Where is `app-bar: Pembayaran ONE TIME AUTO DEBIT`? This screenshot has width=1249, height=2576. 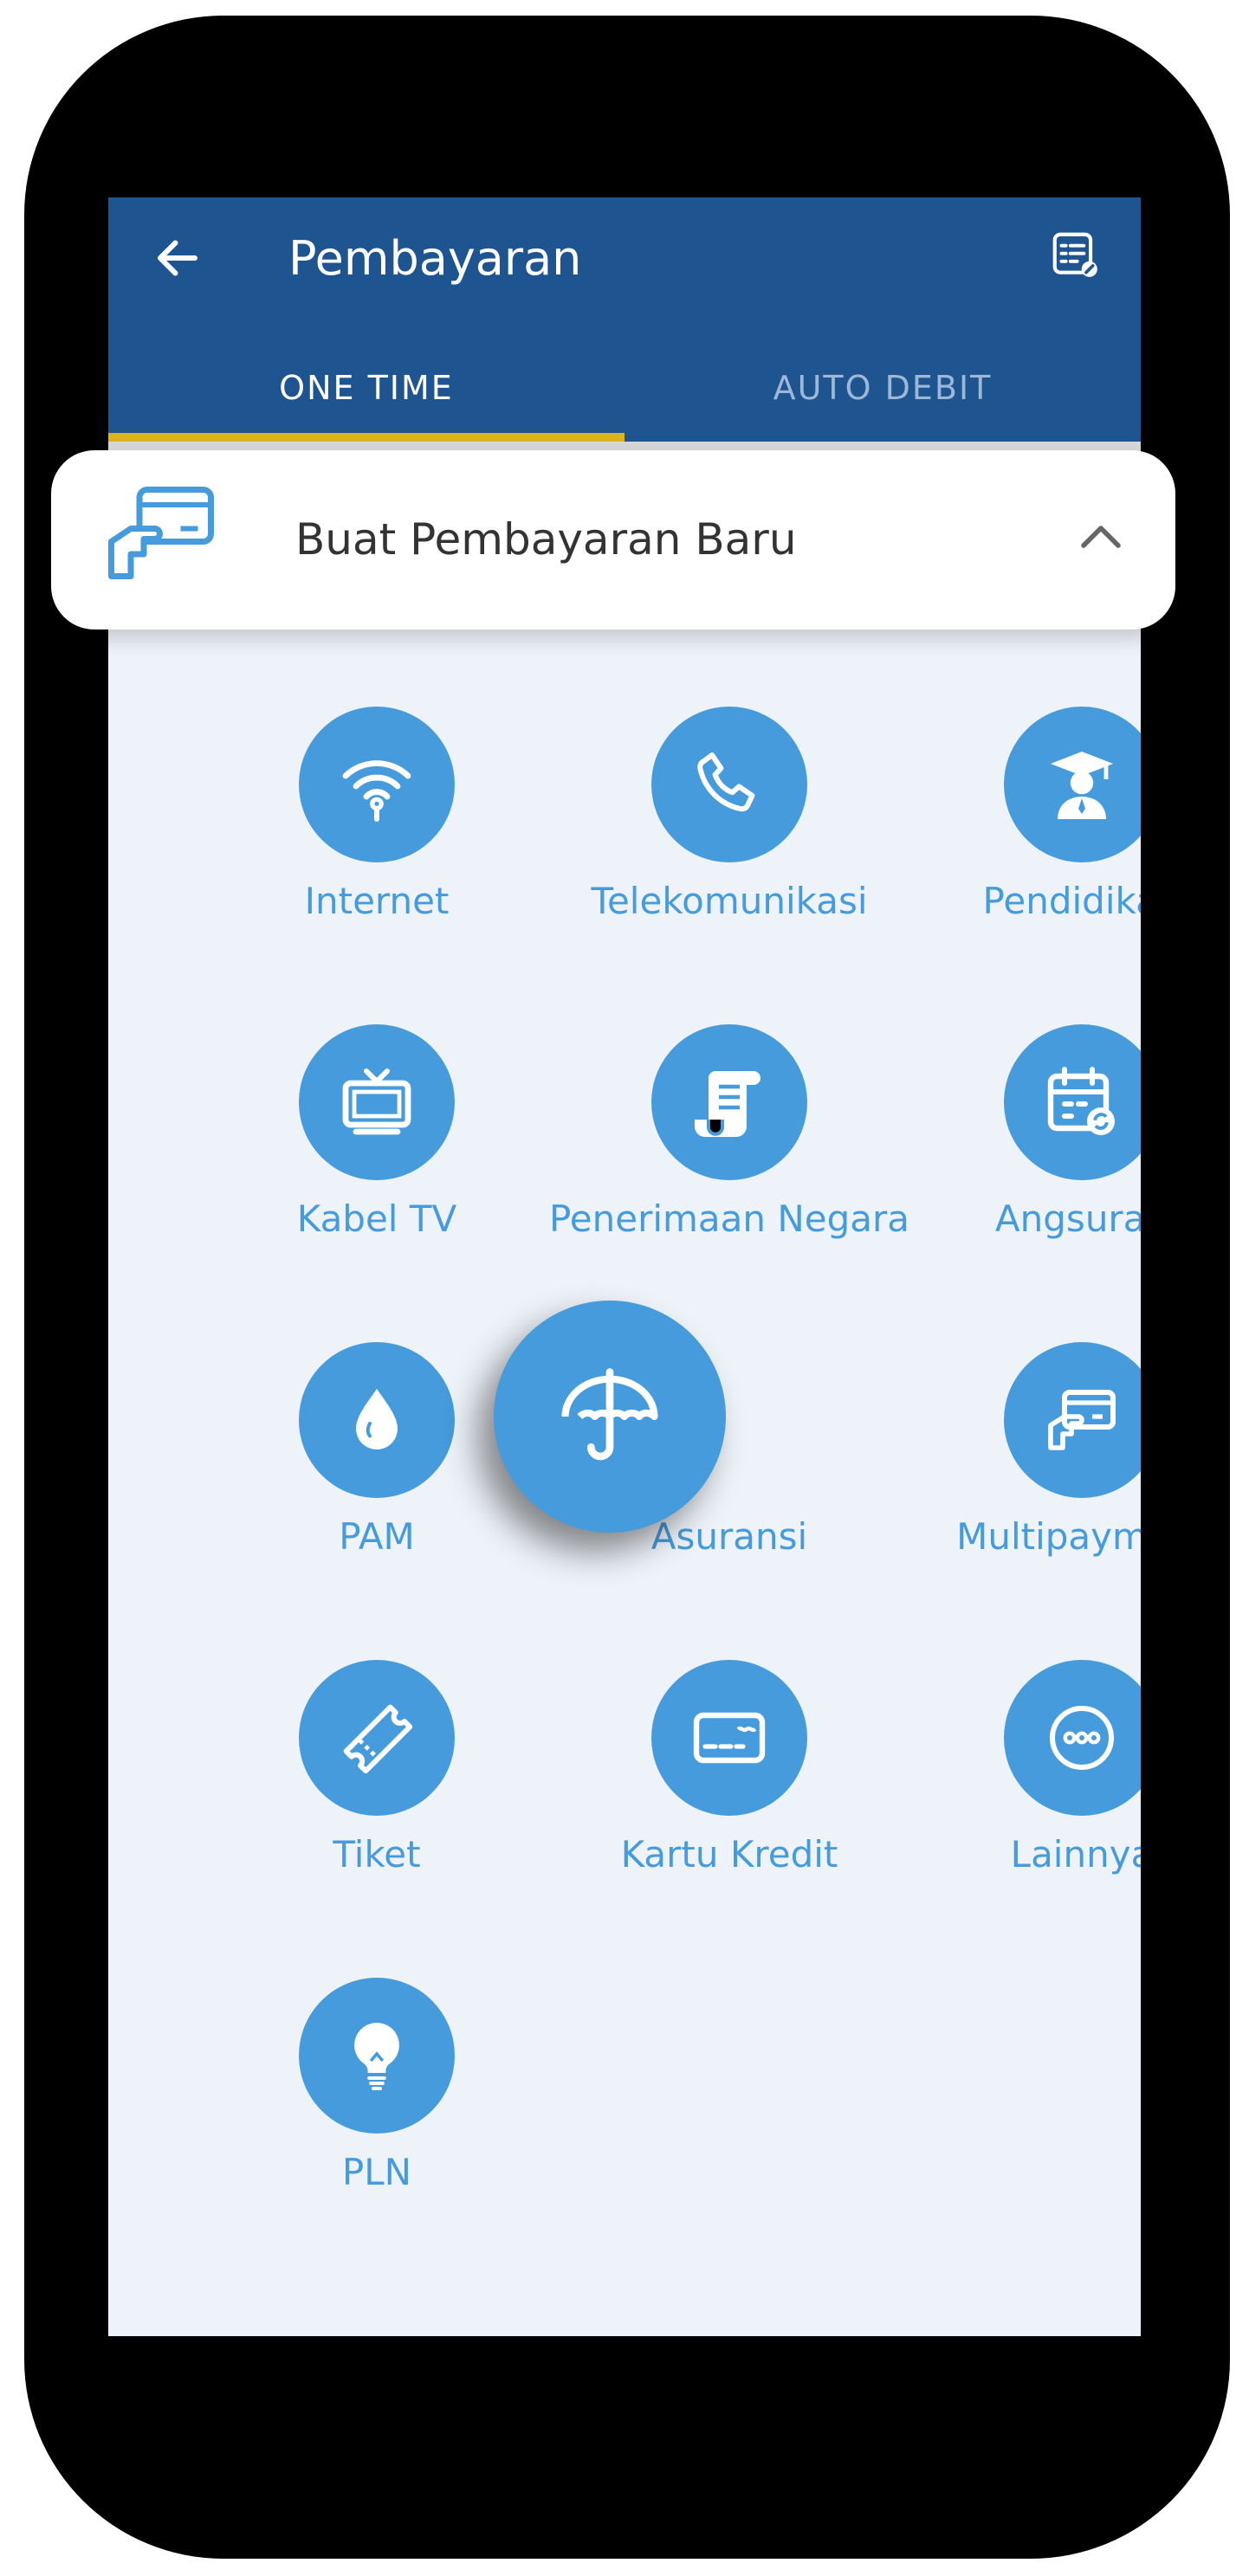
app-bar: Pembayaran ONE TIME AUTO DEBIT is located at coordinates (624, 320).